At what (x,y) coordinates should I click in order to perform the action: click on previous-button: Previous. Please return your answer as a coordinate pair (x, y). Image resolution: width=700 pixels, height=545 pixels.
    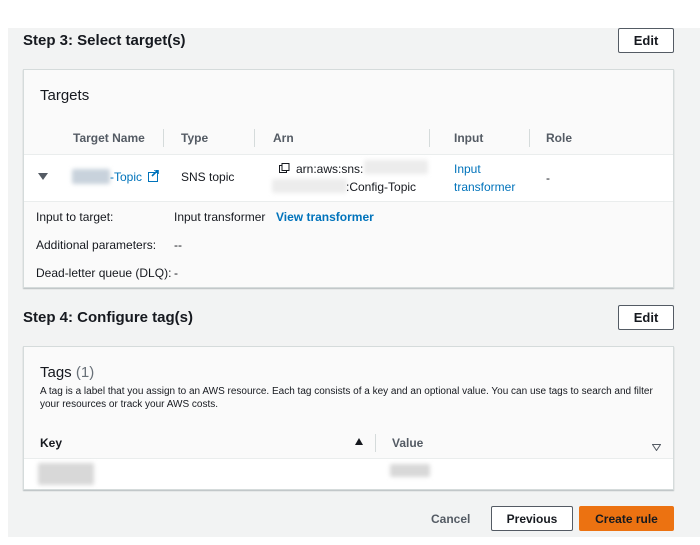
    Looking at the image, I should click on (532, 518).